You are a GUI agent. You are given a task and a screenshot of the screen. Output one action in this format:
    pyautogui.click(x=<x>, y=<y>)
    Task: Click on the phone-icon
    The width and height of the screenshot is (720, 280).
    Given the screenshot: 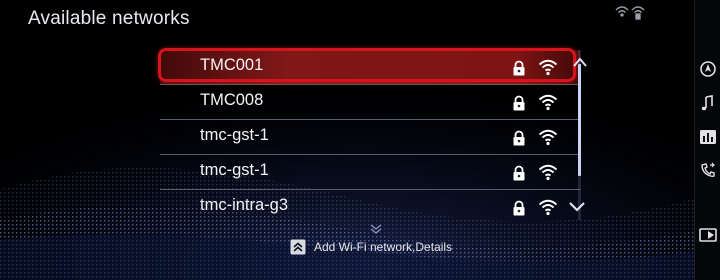 What is the action you would take?
    pyautogui.click(x=708, y=171)
    